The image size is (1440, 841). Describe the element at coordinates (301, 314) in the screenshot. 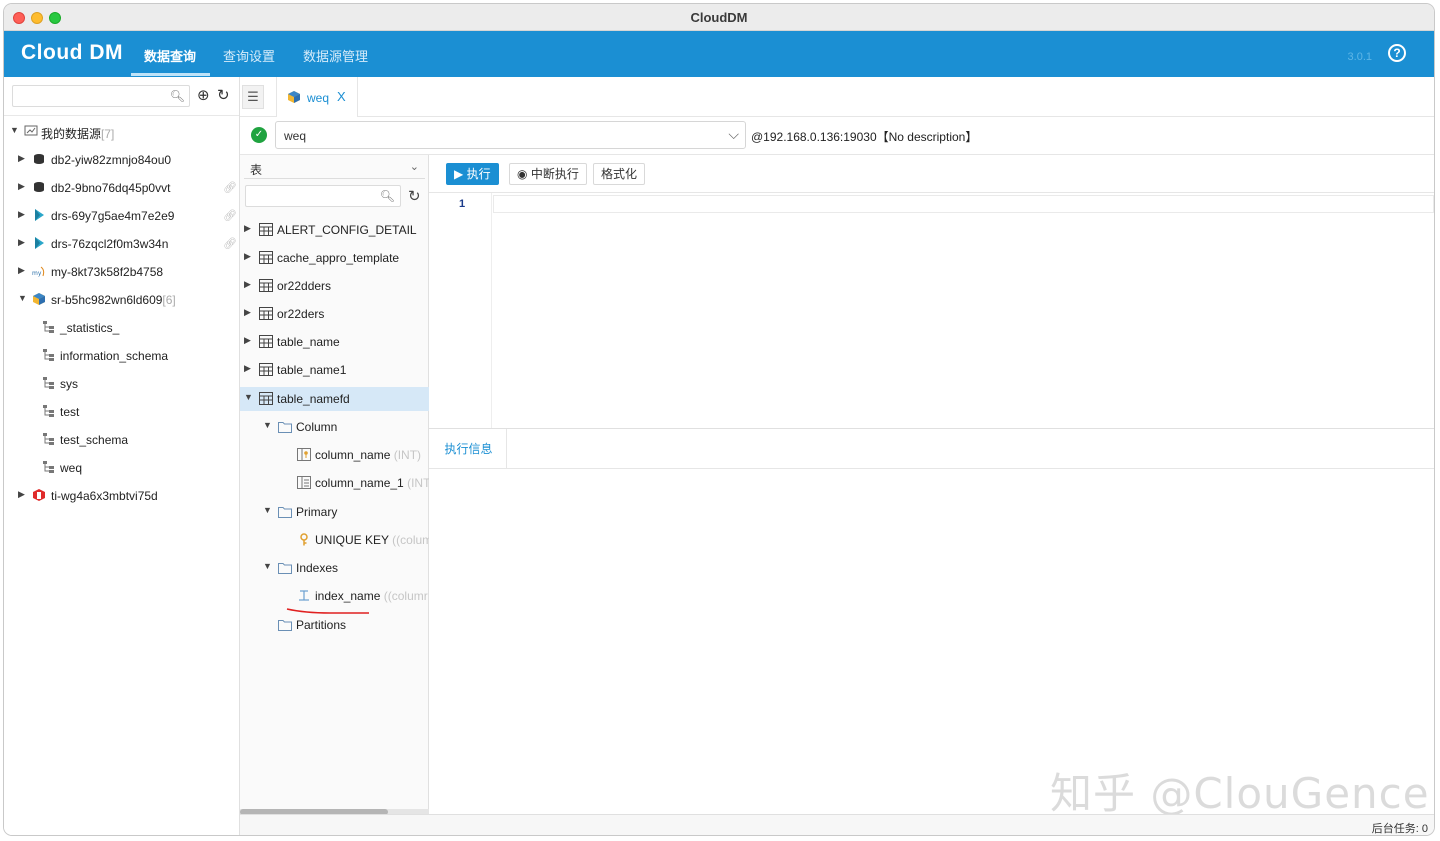

I see `table-label: or22ders` at that location.